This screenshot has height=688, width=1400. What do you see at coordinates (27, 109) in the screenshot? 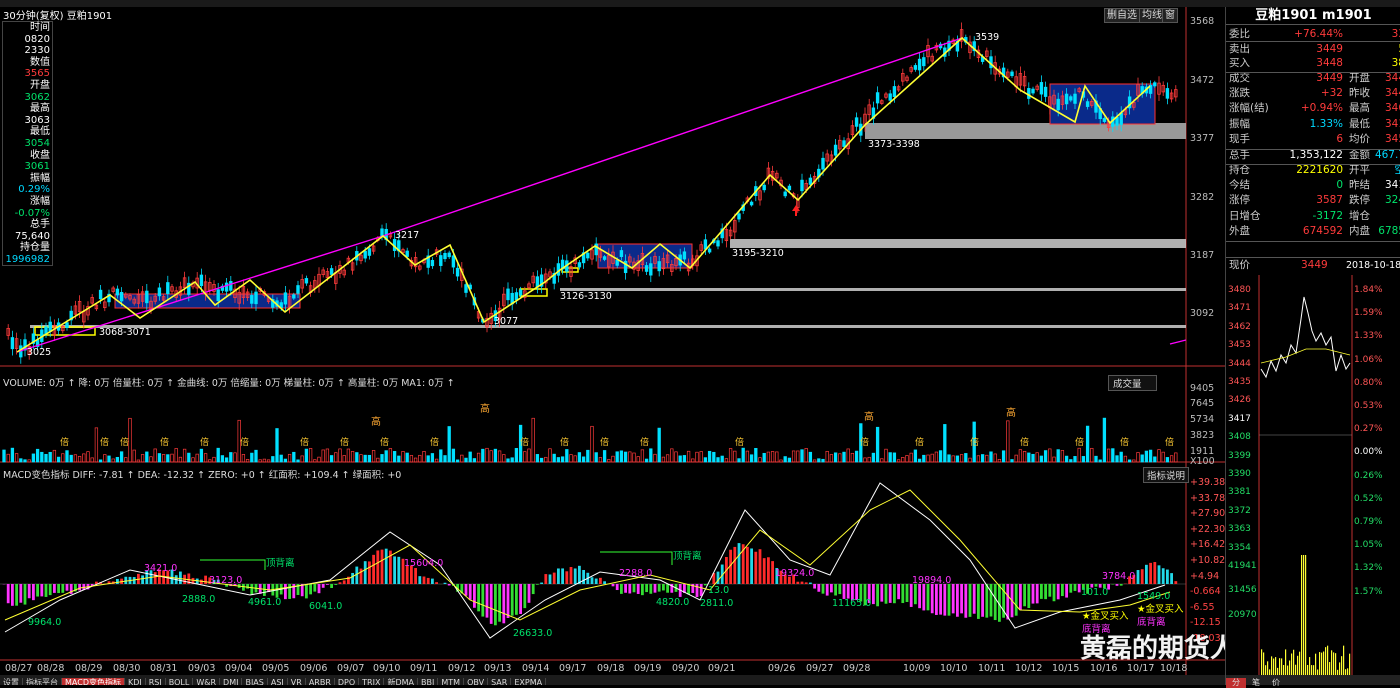
I see `info-row: 最高` at bounding box center [27, 109].